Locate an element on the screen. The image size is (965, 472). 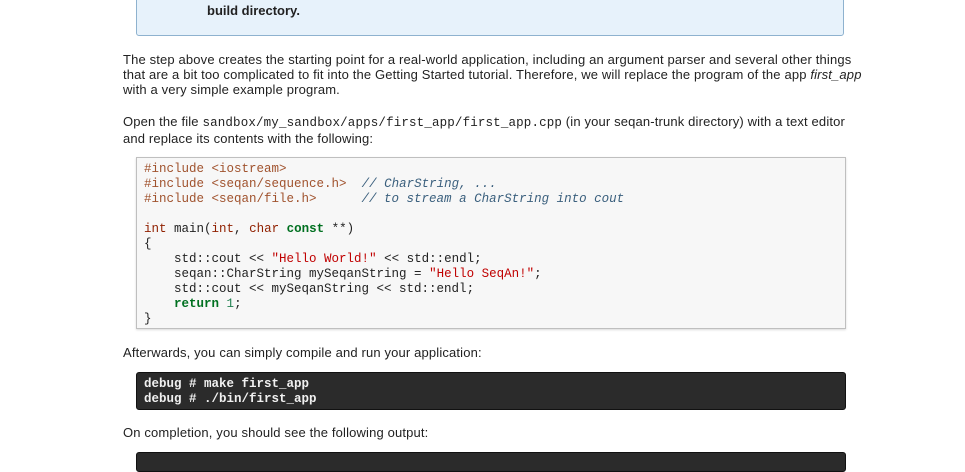
code-param-char: char is located at coordinates (264, 229).